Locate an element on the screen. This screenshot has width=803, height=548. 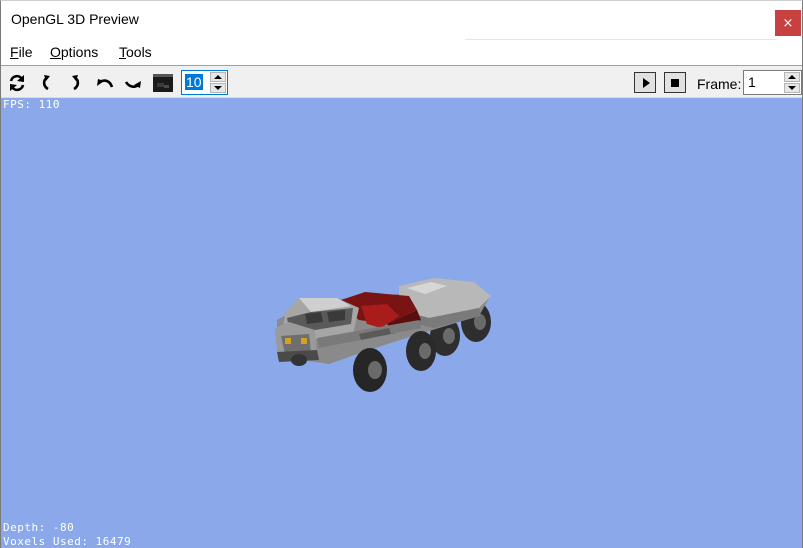
frame-spinbox: 1 is located at coordinates (772, 82).